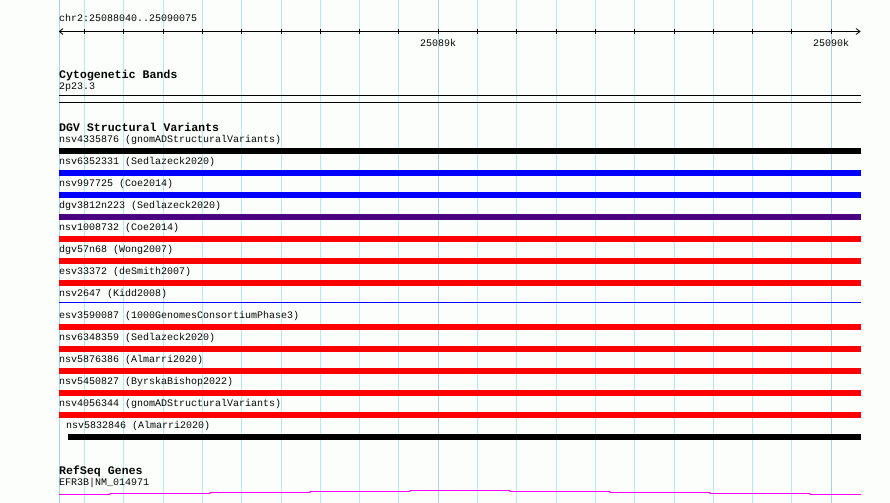 This screenshot has height=503, width=890. What do you see at coordinates (137, 163) in the screenshot?
I see `variant-label: nsv6352331 (Sedlazeck2020)` at bounding box center [137, 163].